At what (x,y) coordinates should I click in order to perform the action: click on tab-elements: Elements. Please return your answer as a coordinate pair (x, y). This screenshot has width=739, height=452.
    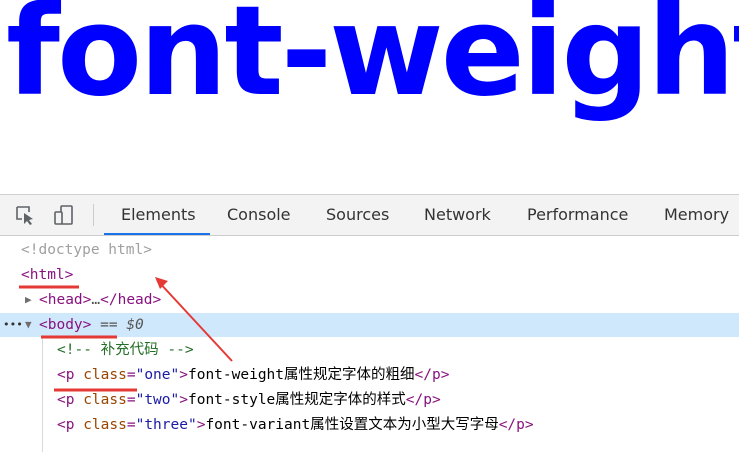
    Looking at the image, I should click on (158, 215).